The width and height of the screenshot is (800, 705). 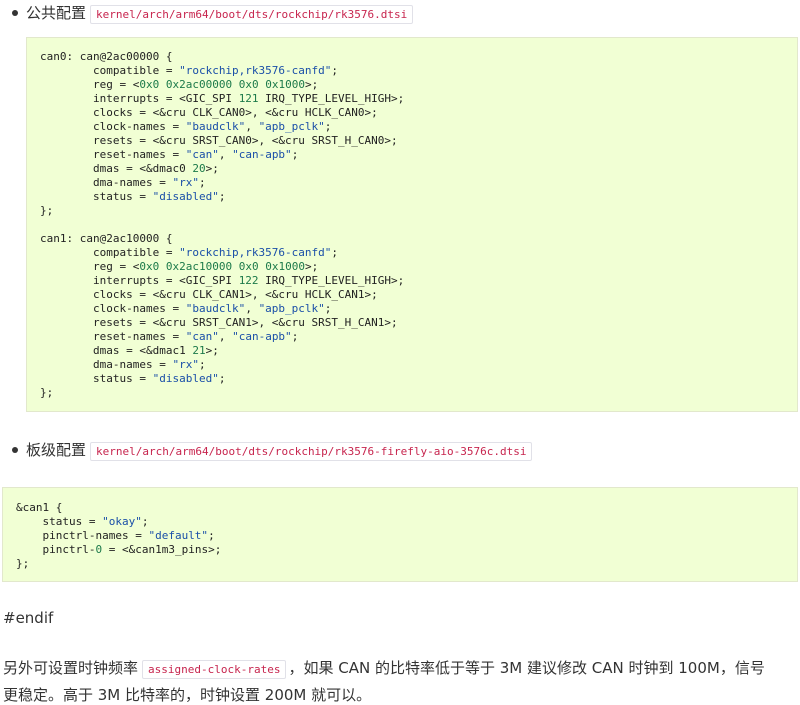 I want to click on section-label: 公共配置, so click(x=56, y=13).